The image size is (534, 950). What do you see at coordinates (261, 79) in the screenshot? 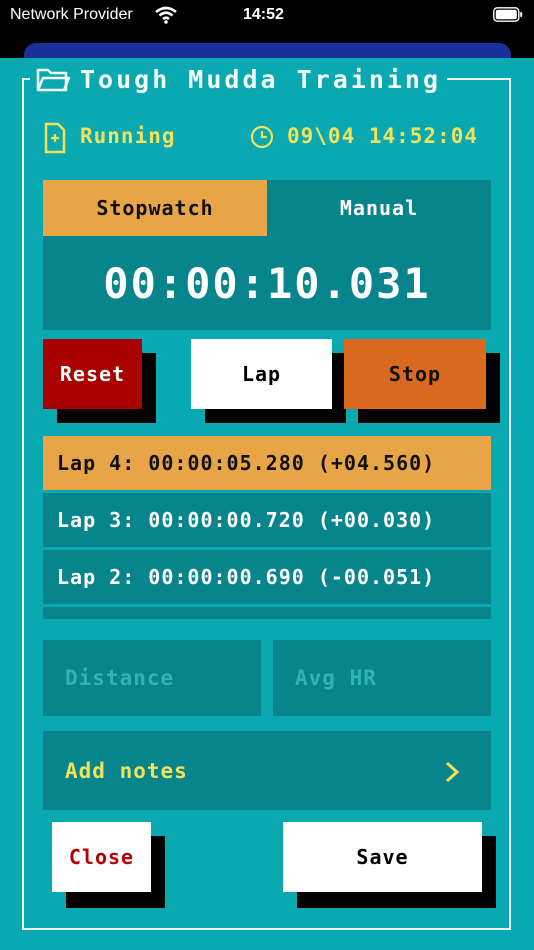
I see `app-title: Tough Mudda Training` at bounding box center [261, 79].